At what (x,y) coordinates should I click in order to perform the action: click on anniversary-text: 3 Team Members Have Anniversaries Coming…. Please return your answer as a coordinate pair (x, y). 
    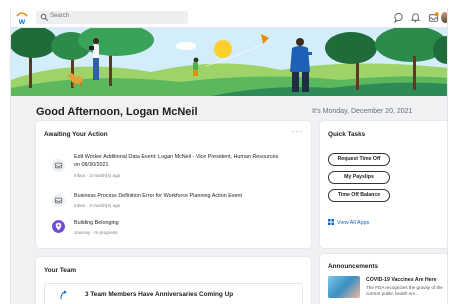
    Looking at the image, I should click on (159, 294).